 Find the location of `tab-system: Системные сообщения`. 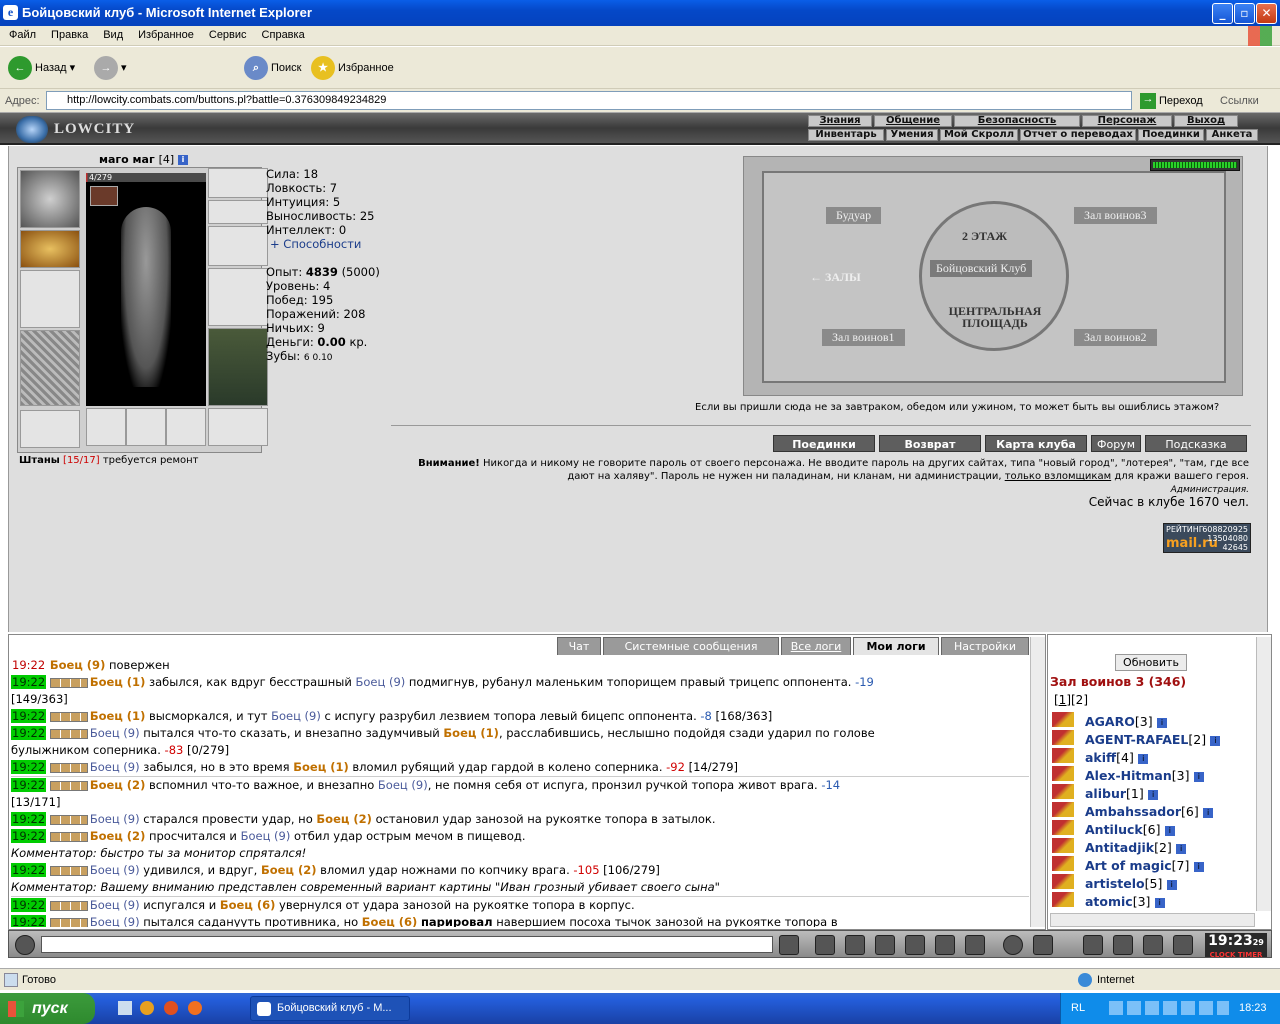

tab-system: Системные сообщения is located at coordinates (691, 646).